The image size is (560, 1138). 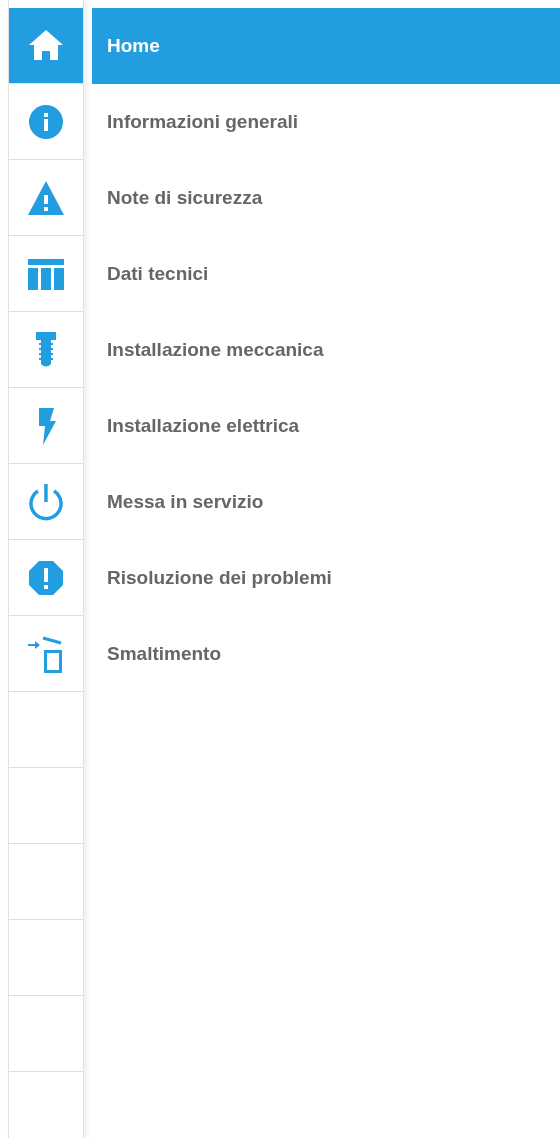 I want to click on menu-item: Smaltimento, so click(x=326, y=654).